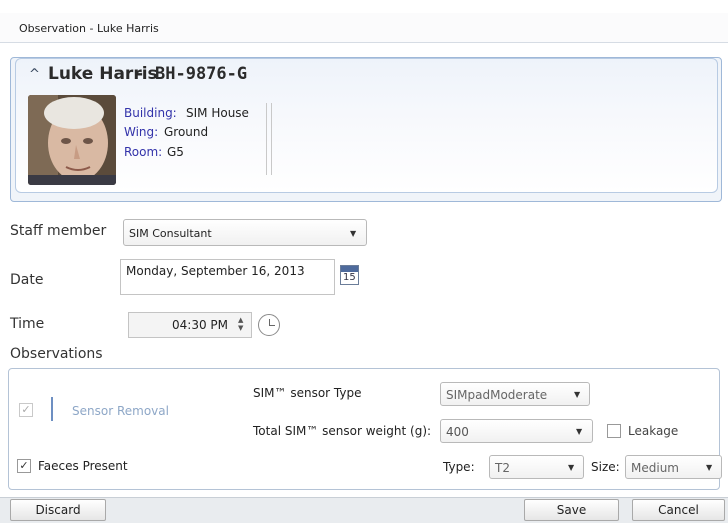  Describe the element at coordinates (605, 467) in the screenshot. I see `size-label: Size:` at that location.